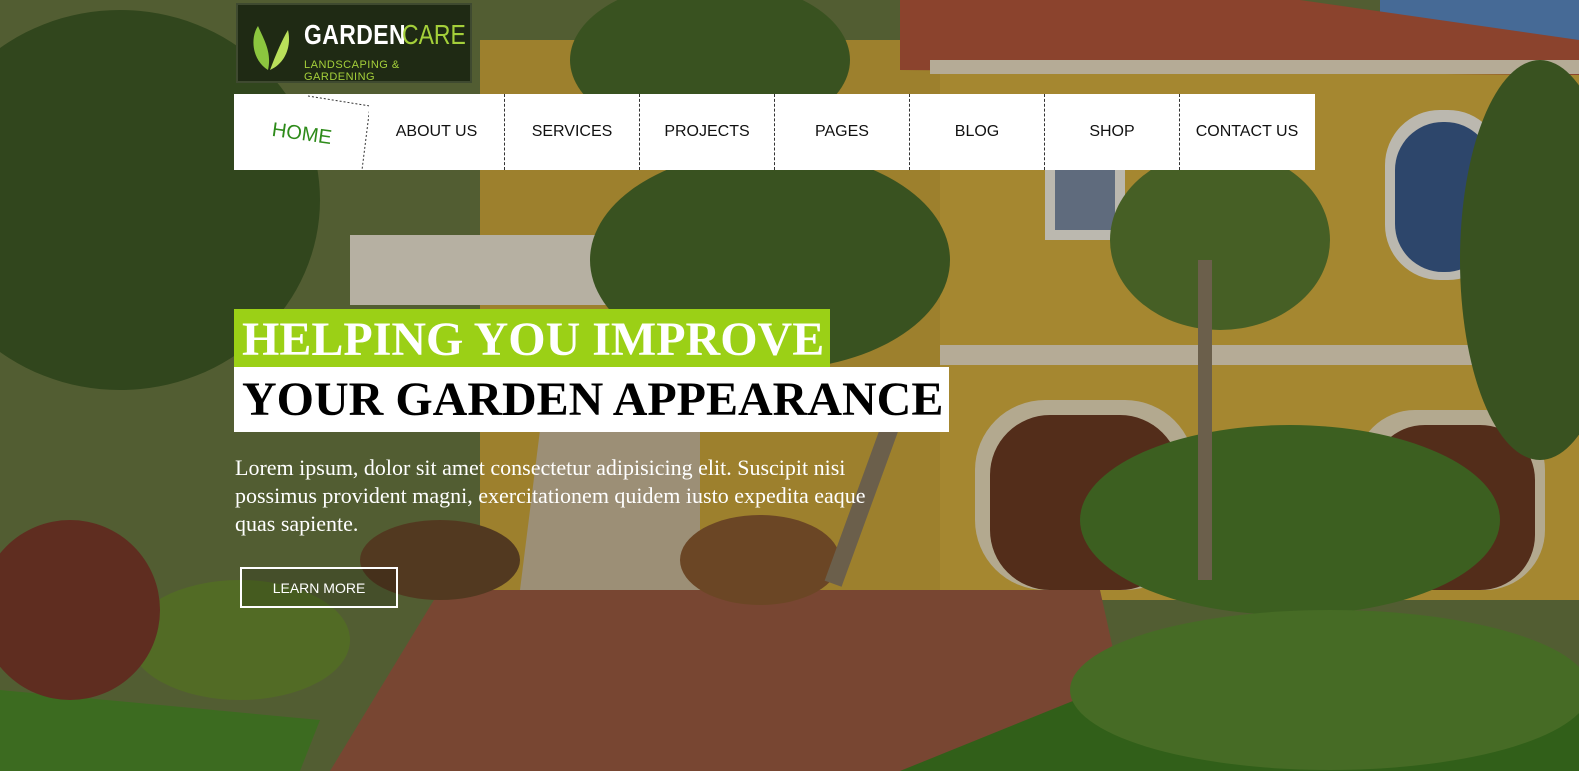 This screenshot has width=1579, height=771. I want to click on nav-label-pages: PAGES, so click(842, 131).